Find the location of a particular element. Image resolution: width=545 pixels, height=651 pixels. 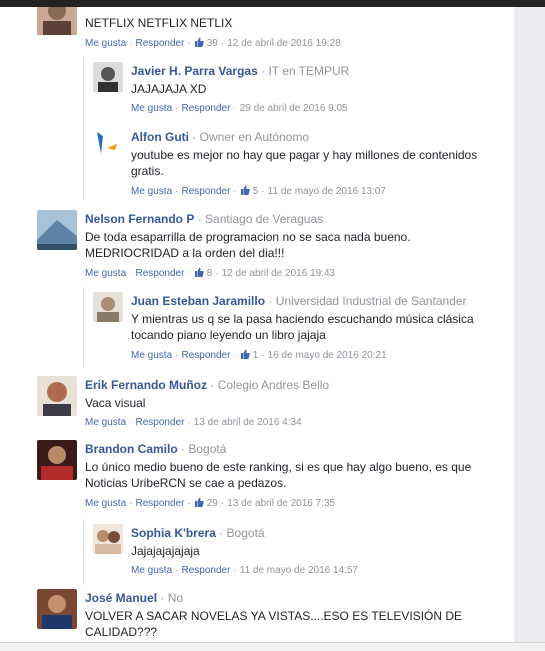

comment-timestamp: 13 de abril de 2016 7:35 is located at coordinates (281, 503).